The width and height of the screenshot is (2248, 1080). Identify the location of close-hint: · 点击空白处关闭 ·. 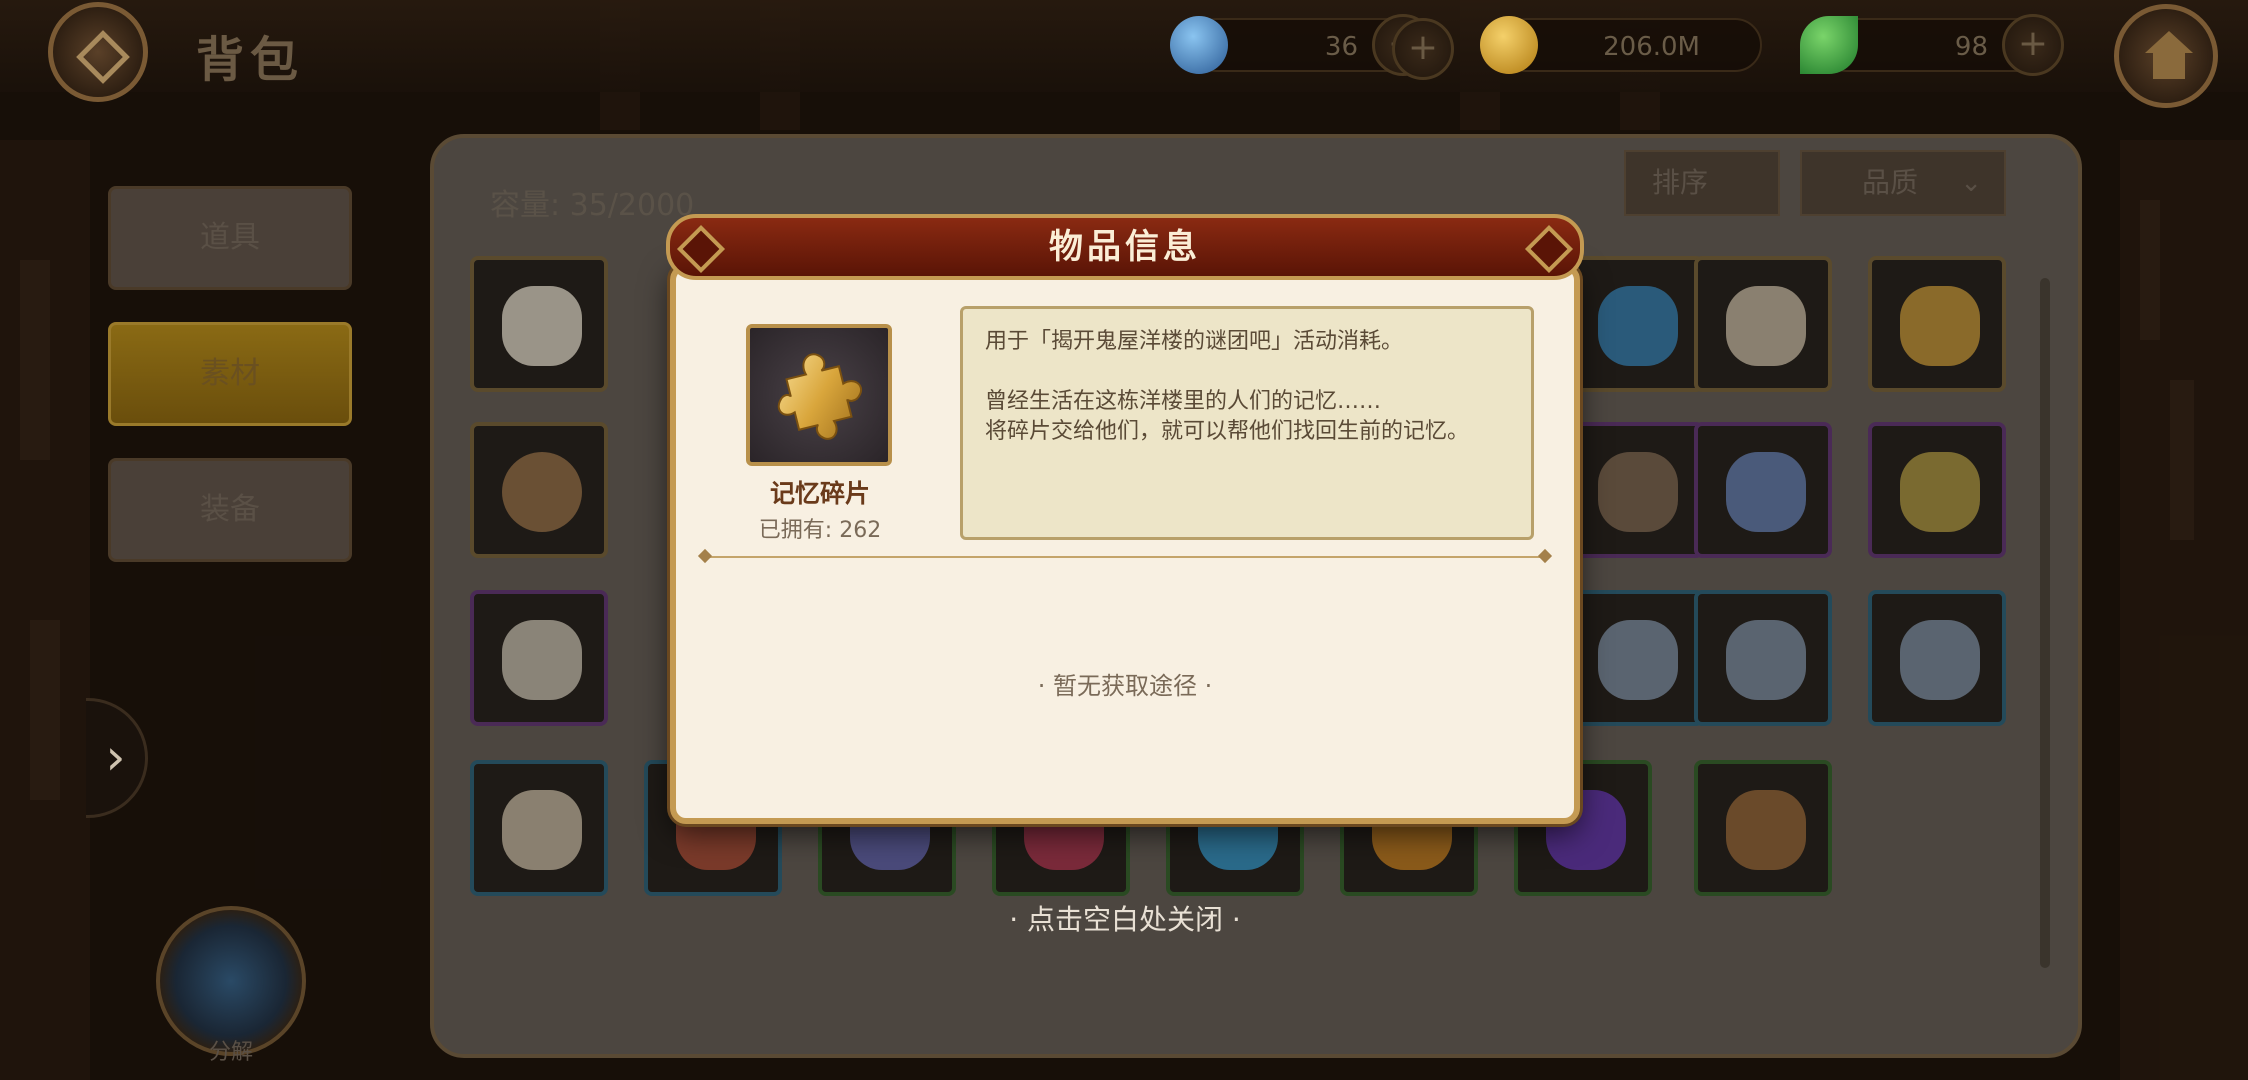
(1125, 919).